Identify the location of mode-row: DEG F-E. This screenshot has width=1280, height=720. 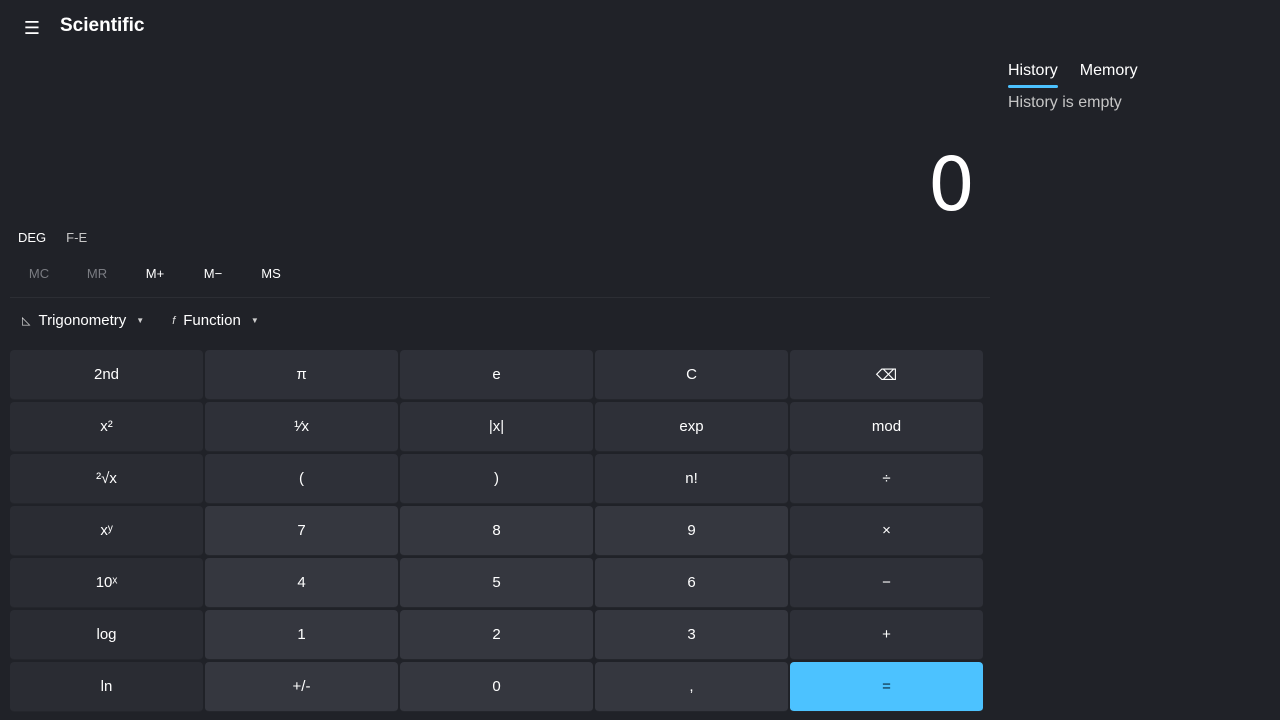
(52, 237).